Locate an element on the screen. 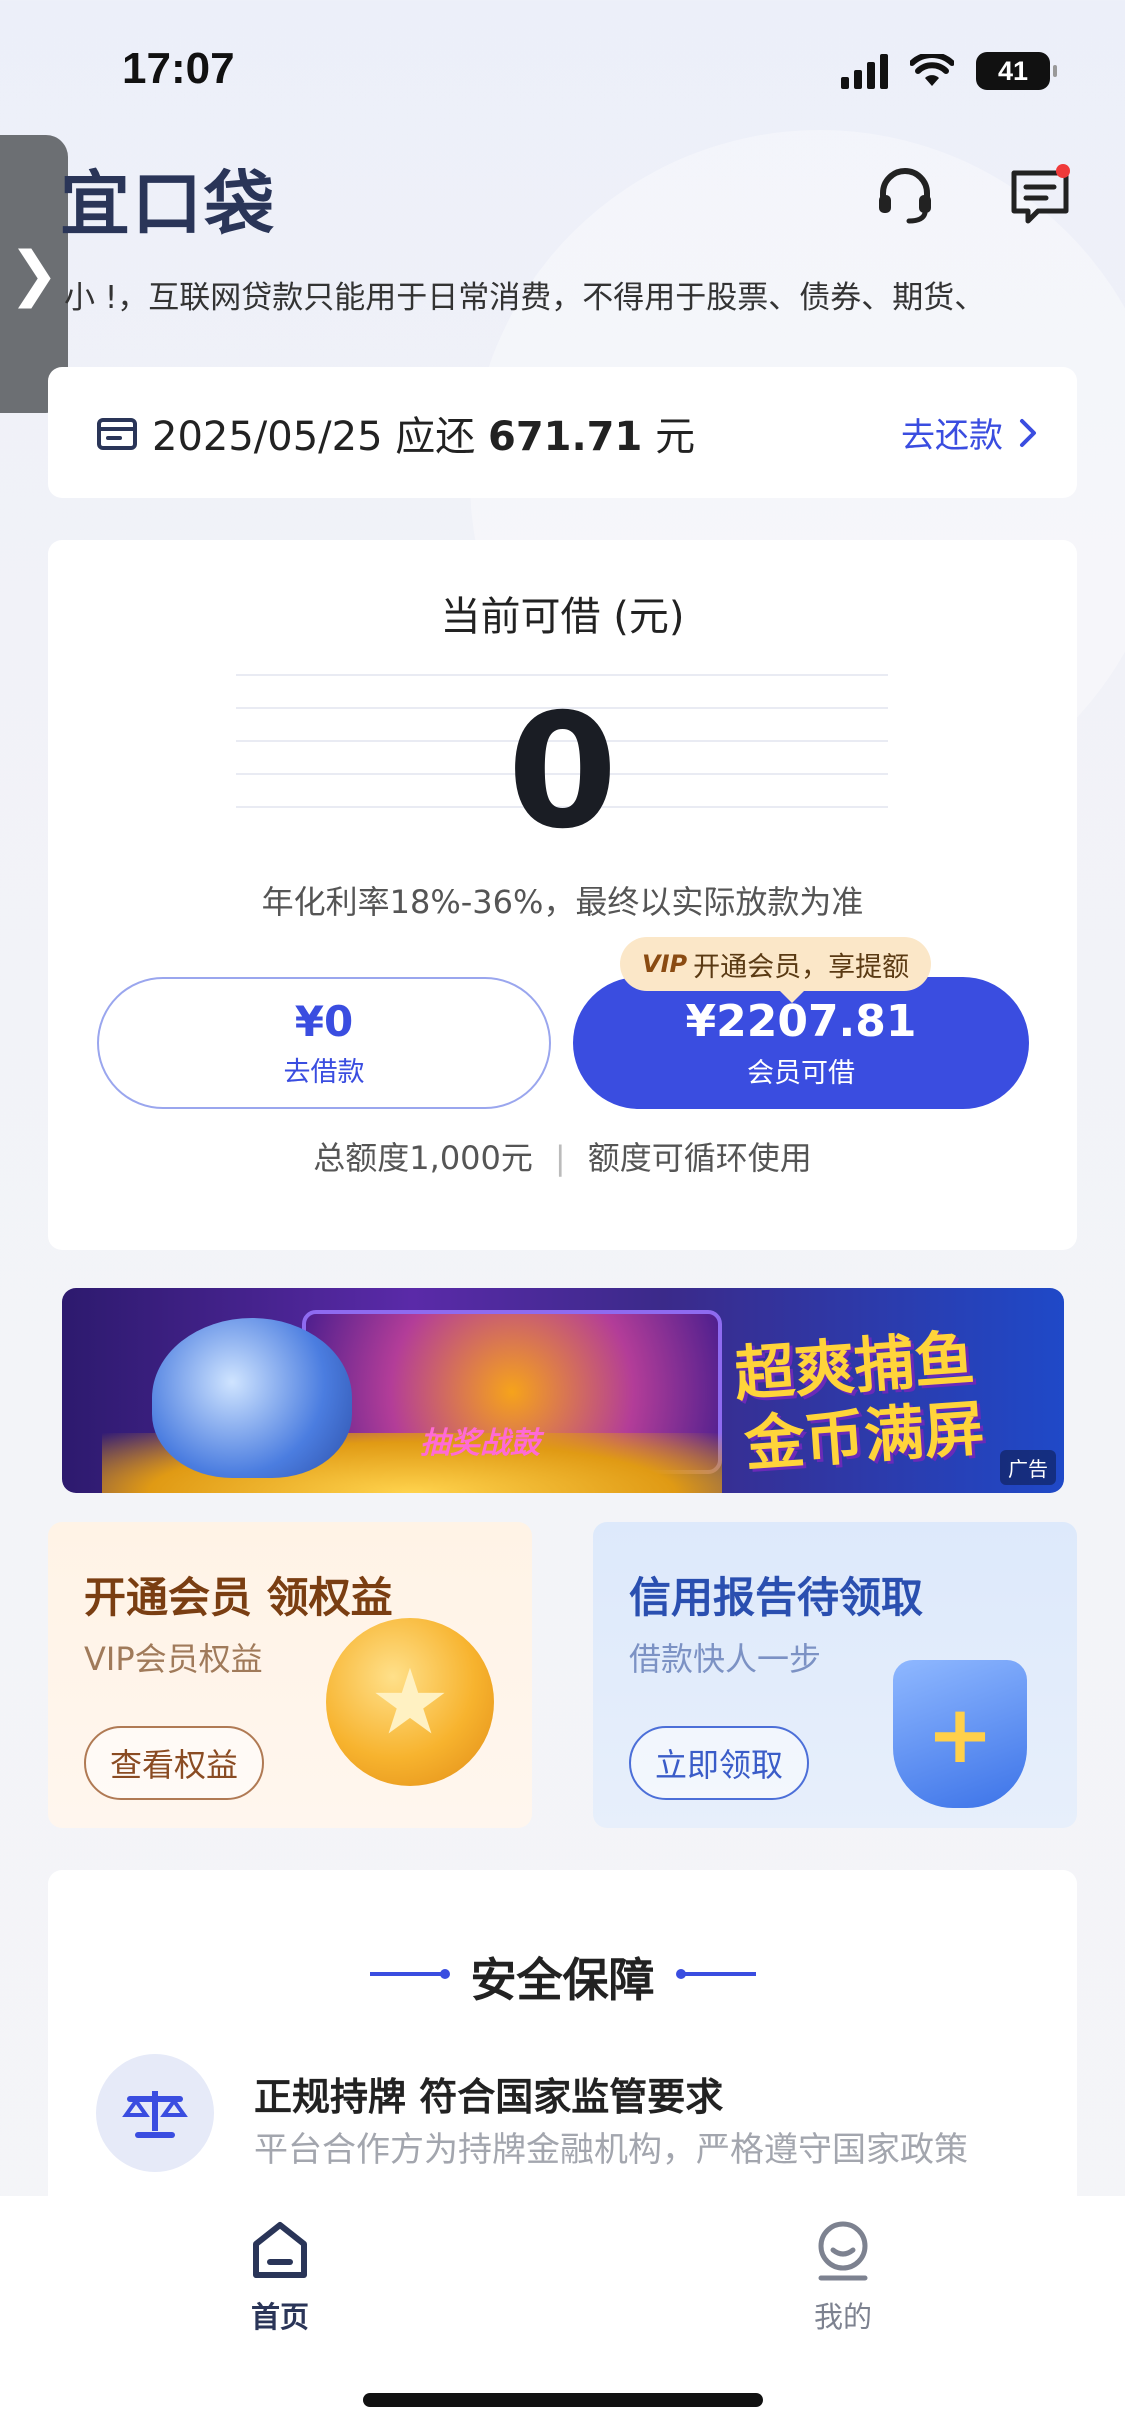  vip-promo-subtitle: VIP会员权益 is located at coordinates (173, 1659).